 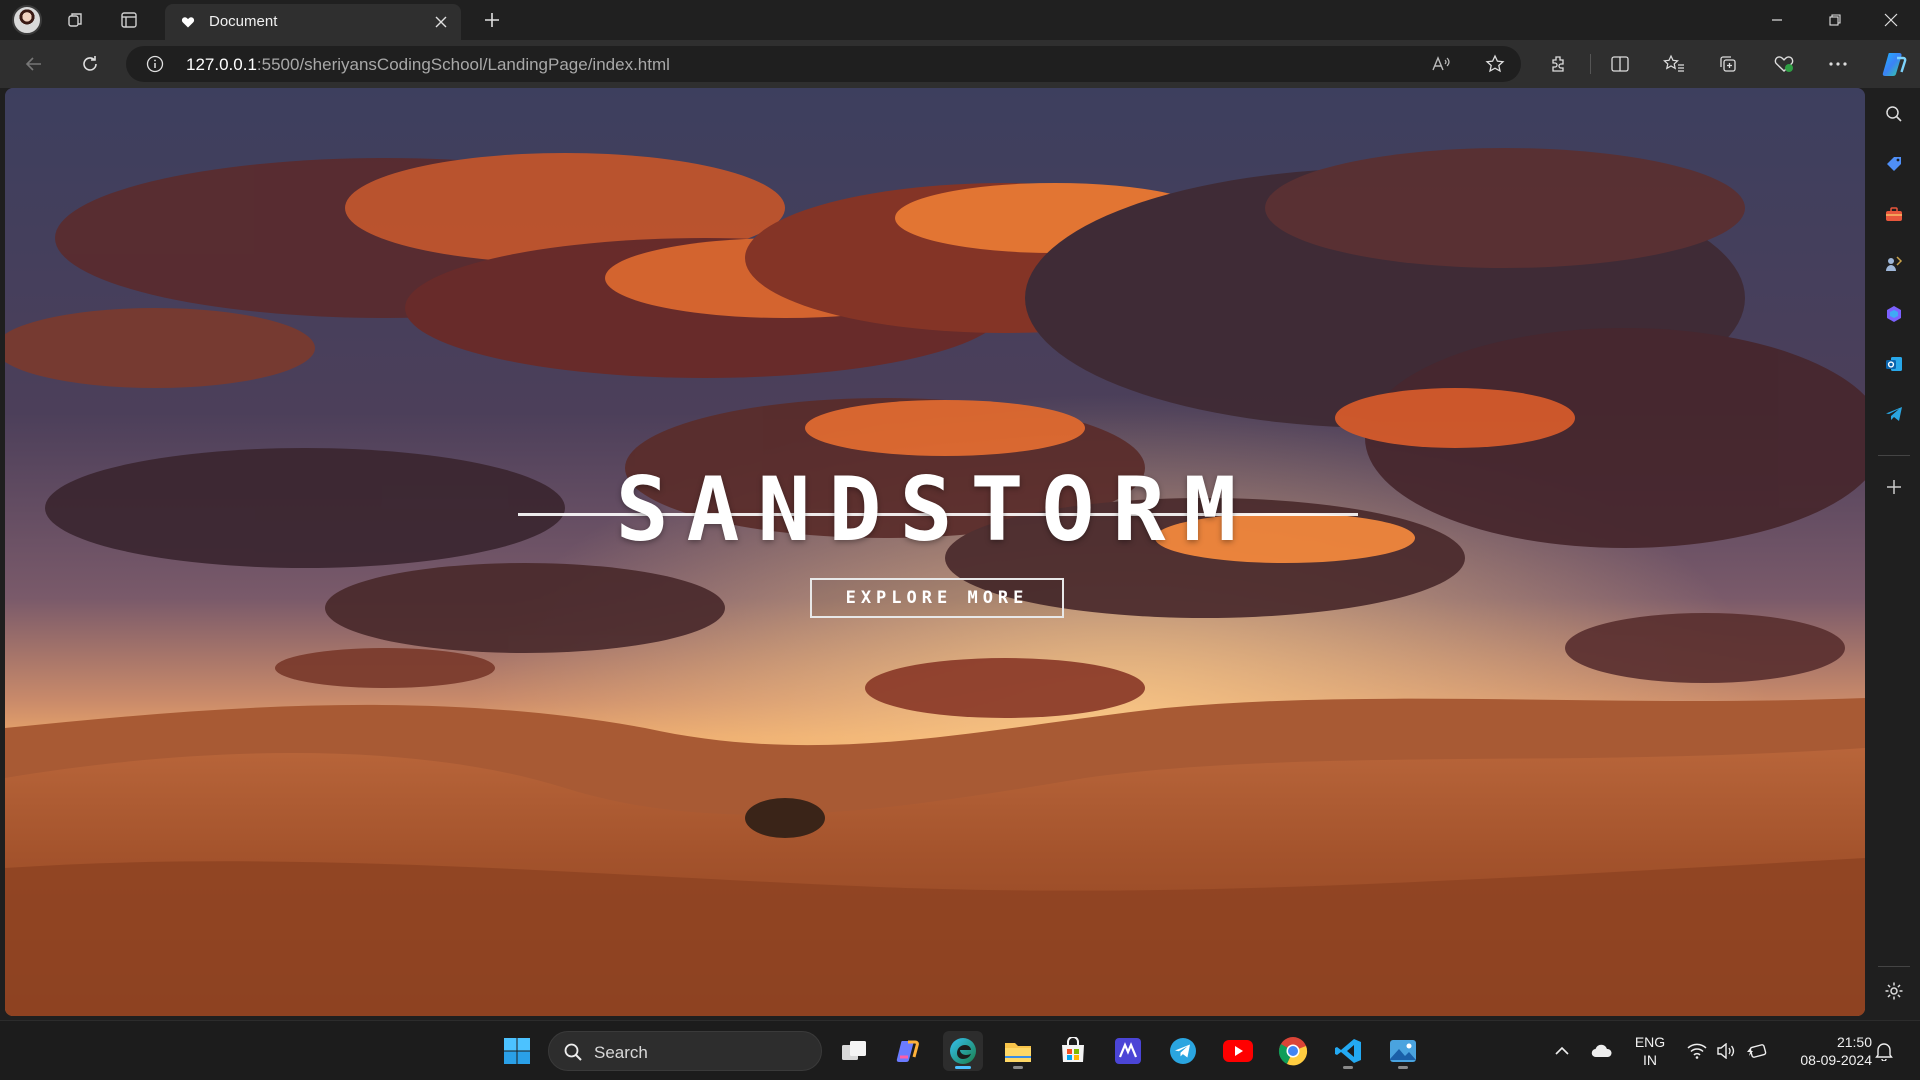 What do you see at coordinates (1602, 1051) in the screenshot?
I see `onedrive-cloud-icon` at bounding box center [1602, 1051].